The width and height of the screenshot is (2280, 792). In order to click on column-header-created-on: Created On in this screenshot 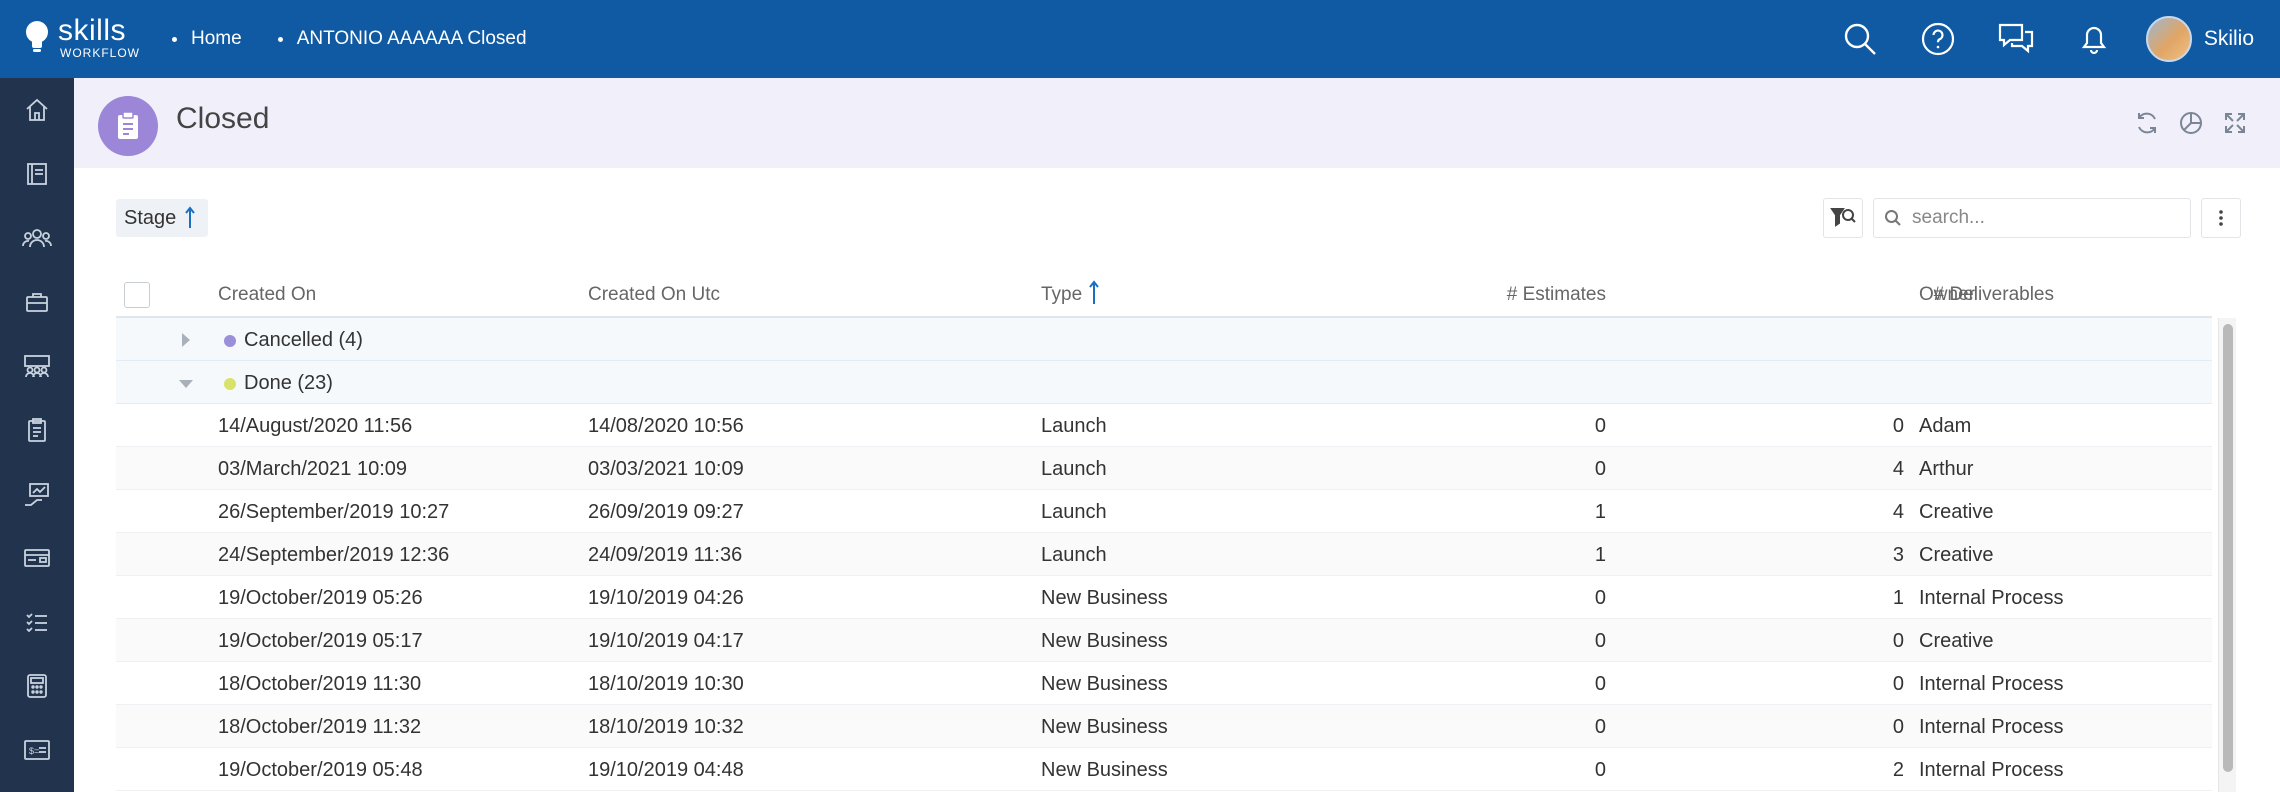, I will do `click(267, 295)`.